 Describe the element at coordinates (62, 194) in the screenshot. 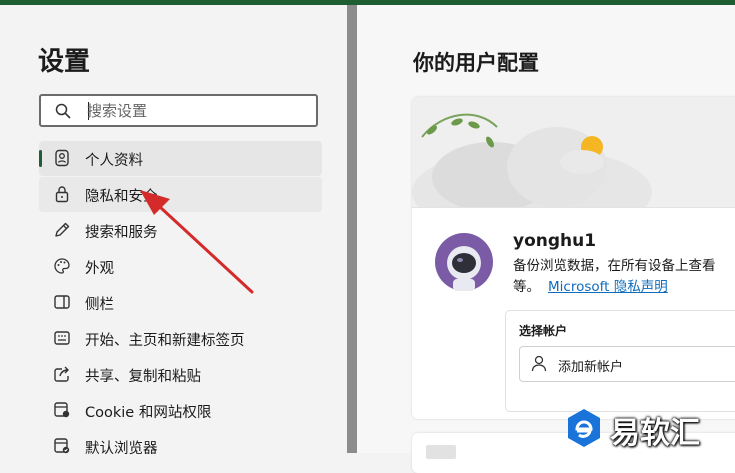

I see `lock-icon` at that location.